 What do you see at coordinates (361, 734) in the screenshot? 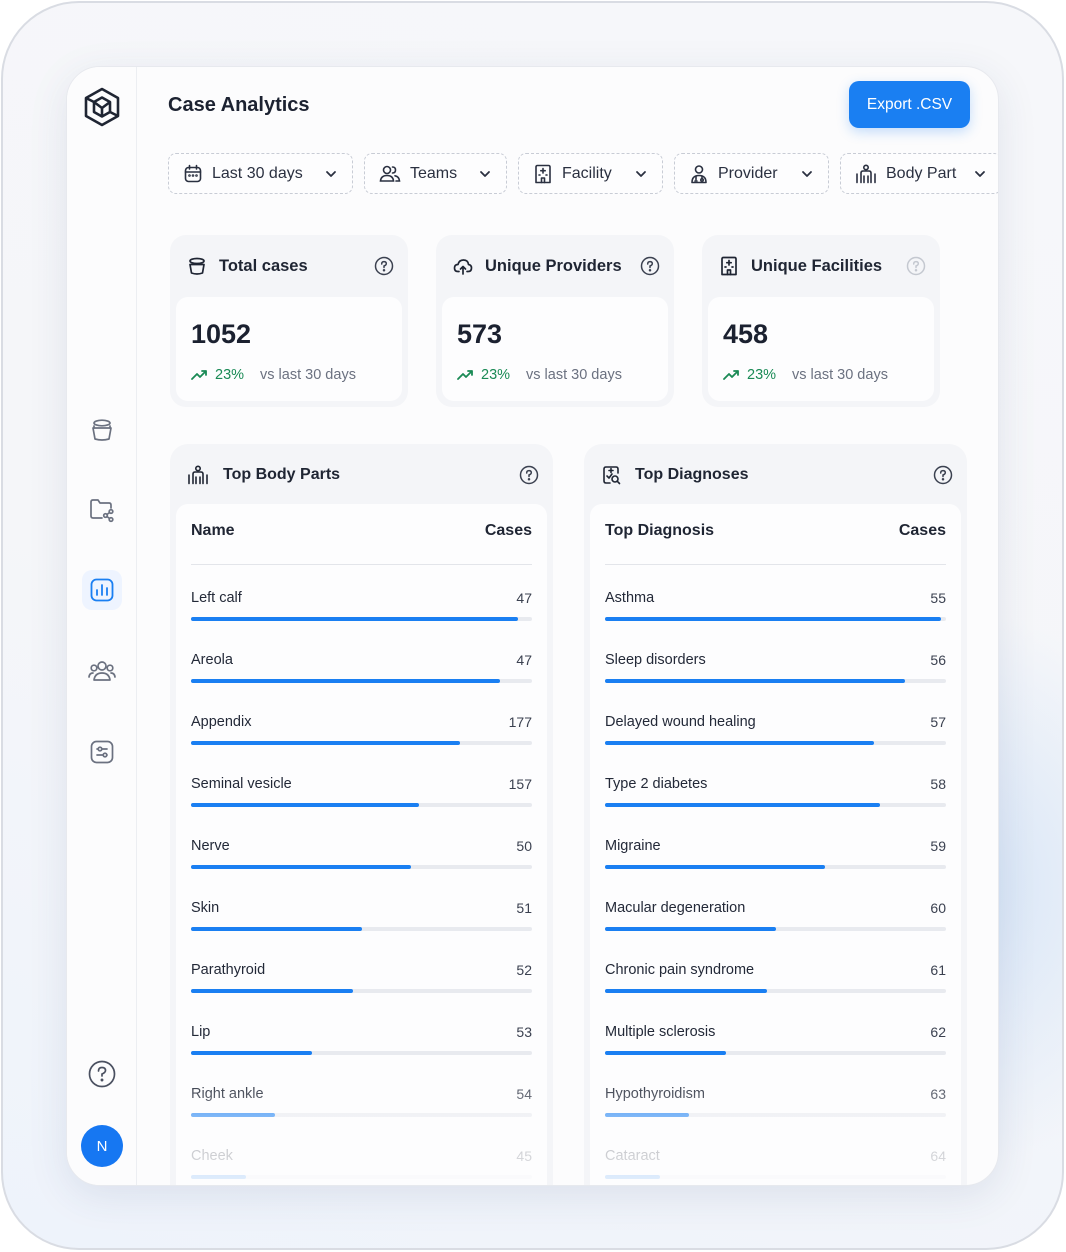
I see `table-row: Appendix 177` at bounding box center [361, 734].